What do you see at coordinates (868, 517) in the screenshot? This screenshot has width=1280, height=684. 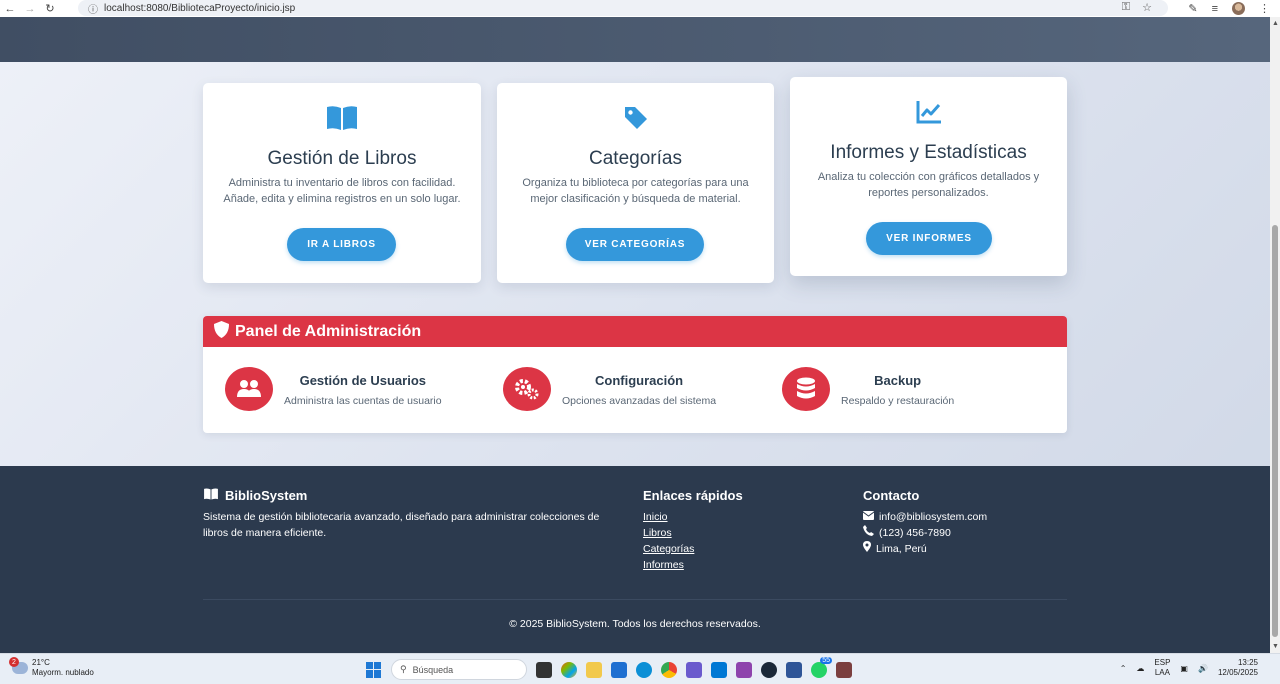 I see `envelope-icon` at bounding box center [868, 517].